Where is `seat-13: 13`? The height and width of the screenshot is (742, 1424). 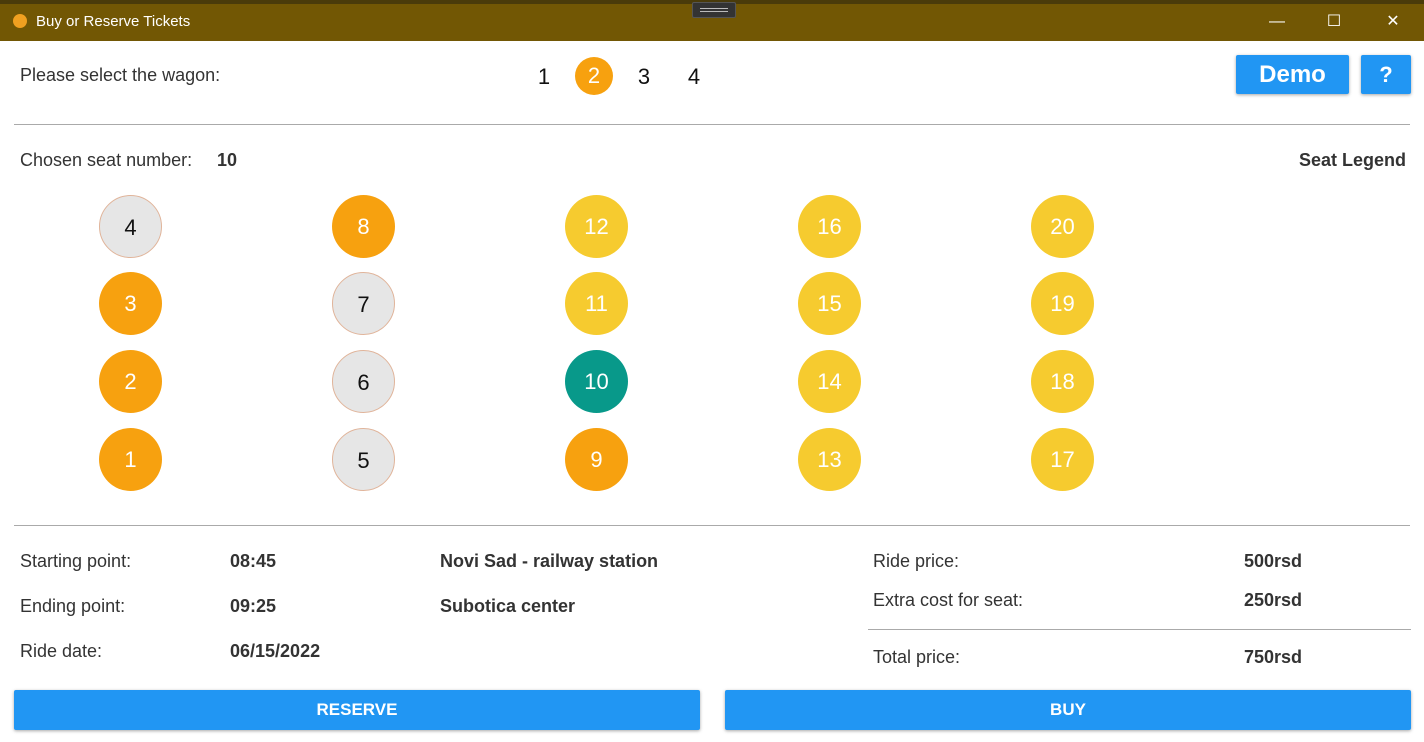 seat-13: 13 is located at coordinates (829, 459).